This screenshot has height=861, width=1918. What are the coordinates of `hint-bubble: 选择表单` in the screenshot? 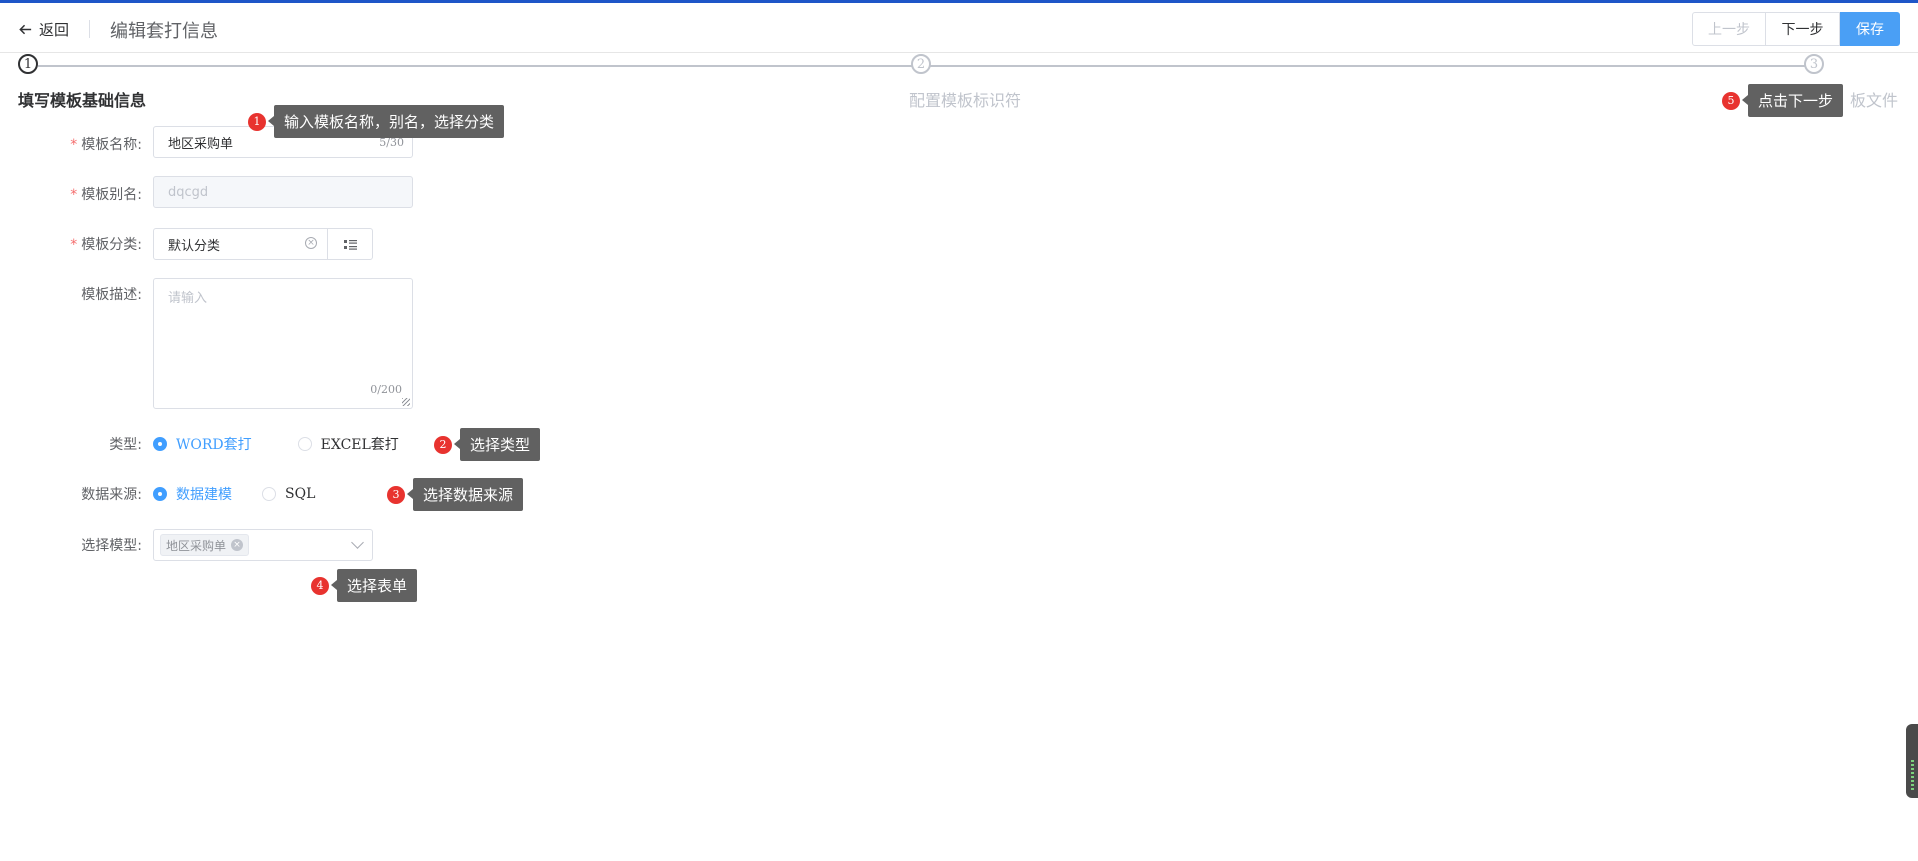 It's located at (374, 585).